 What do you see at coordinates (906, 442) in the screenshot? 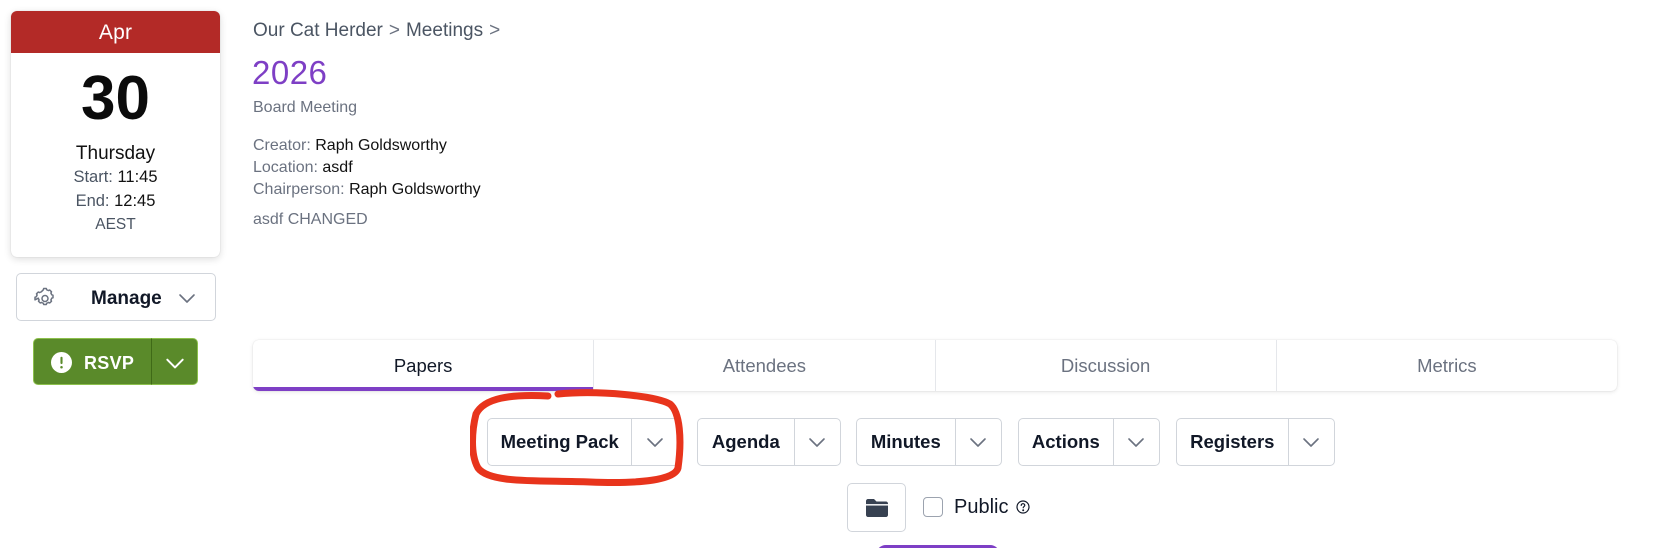
I see `minutes-button: Minutes` at bounding box center [906, 442].